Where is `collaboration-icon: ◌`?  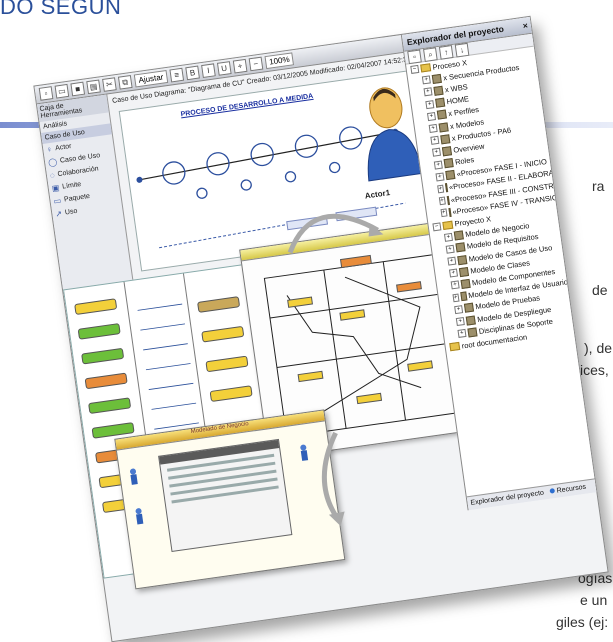 collaboration-icon: ◌ is located at coordinates (52, 175).